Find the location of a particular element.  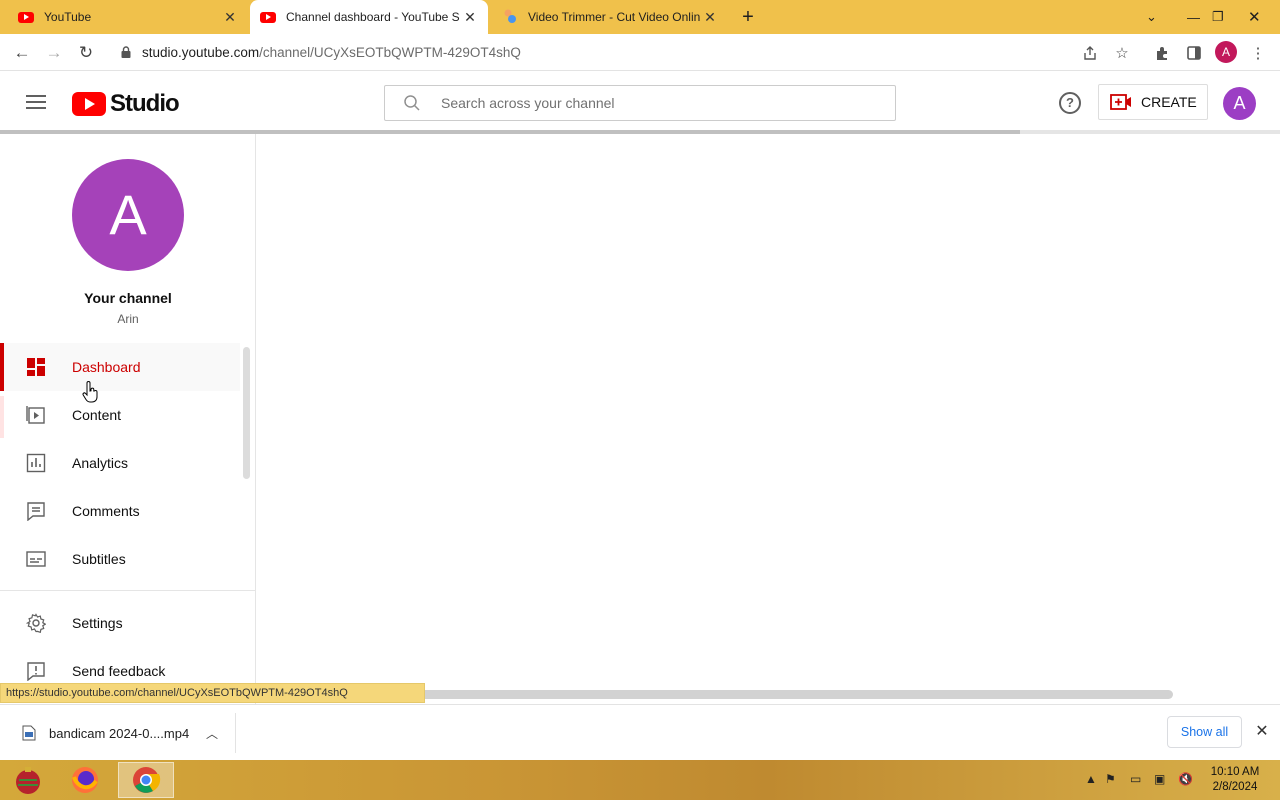

chrome-icon is located at coordinates (147, 780).